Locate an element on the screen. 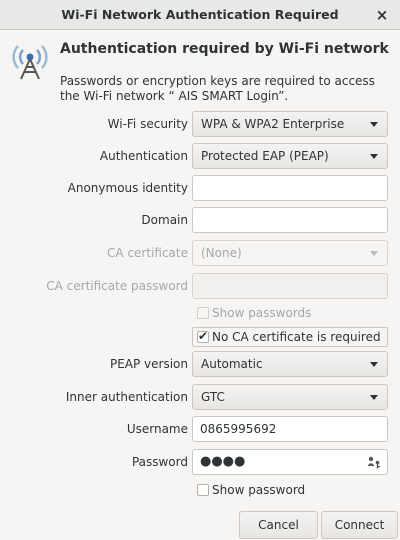  domain-input is located at coordinates (290, 220).